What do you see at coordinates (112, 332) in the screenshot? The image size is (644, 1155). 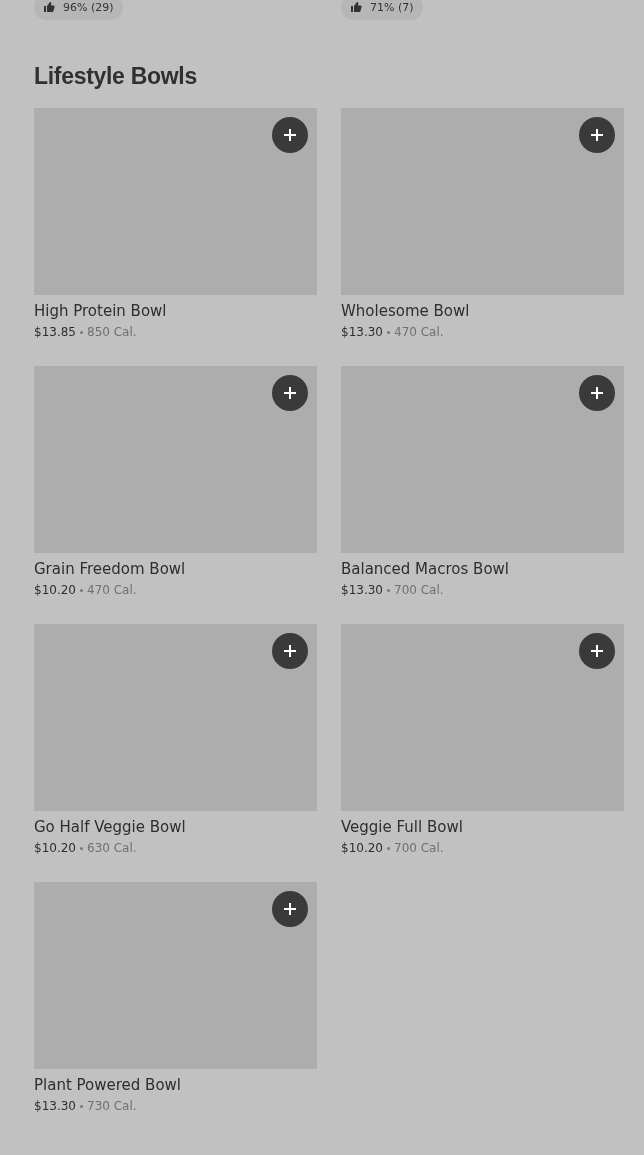 I see `item-calories: 850 Cal.` at bounding box center [112, 332].